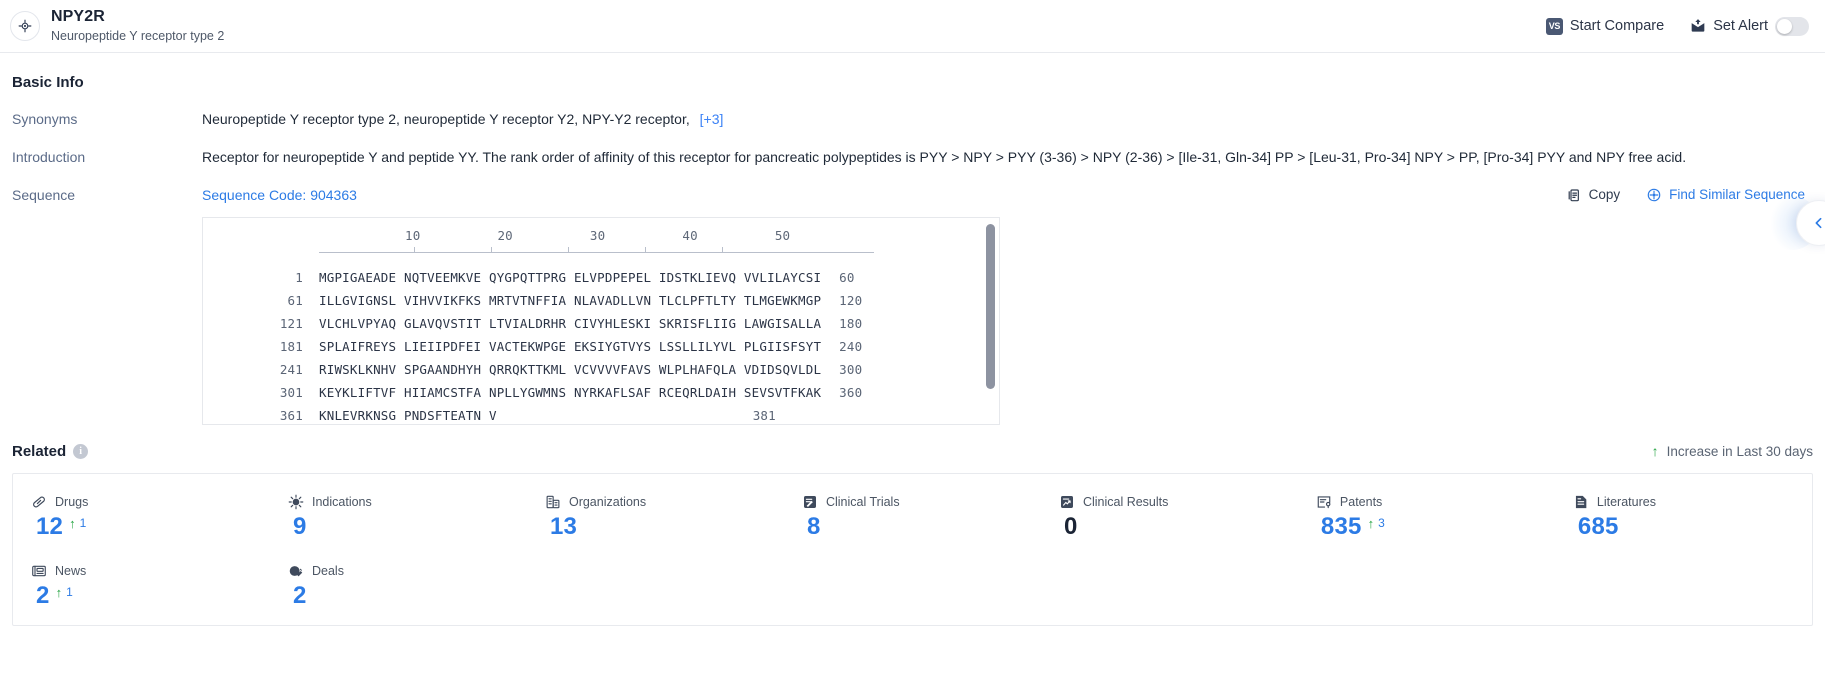 This screenshot has width=1825, height=699. Describe the element at coordinates (1067, 502) in the screenshot. I see `results-chart-icon` at that location.